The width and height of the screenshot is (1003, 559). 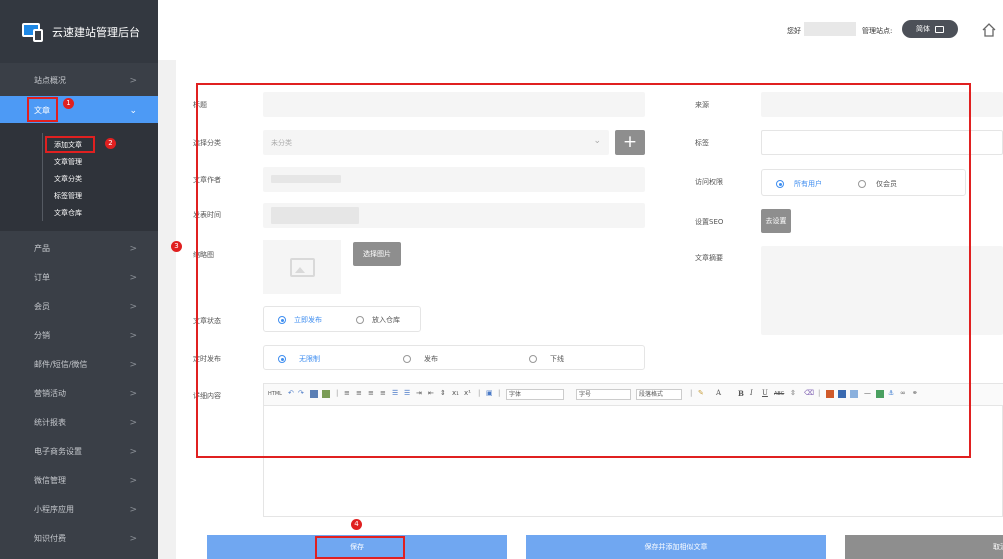 What do you see at coordinates (924, 547) in the screenshot?
I see `cancel-button: 取消` at bounding box center [924, 547].